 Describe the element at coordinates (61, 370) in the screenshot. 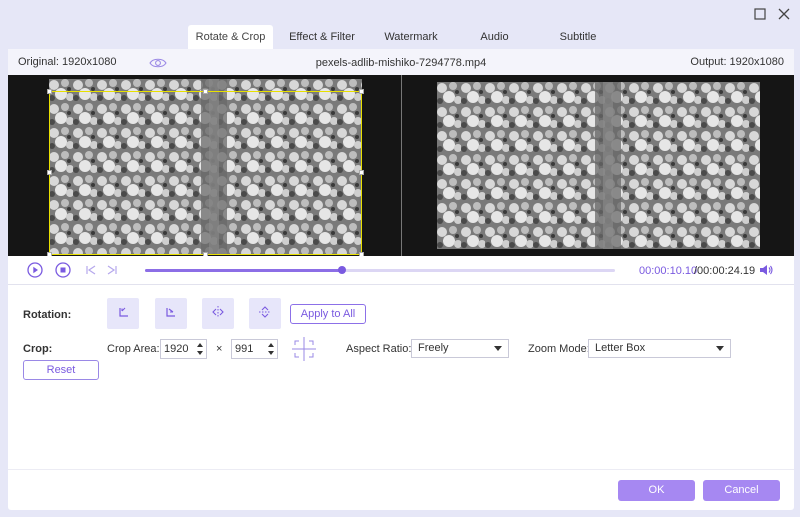

I see `reset-button: Reset` at that location.